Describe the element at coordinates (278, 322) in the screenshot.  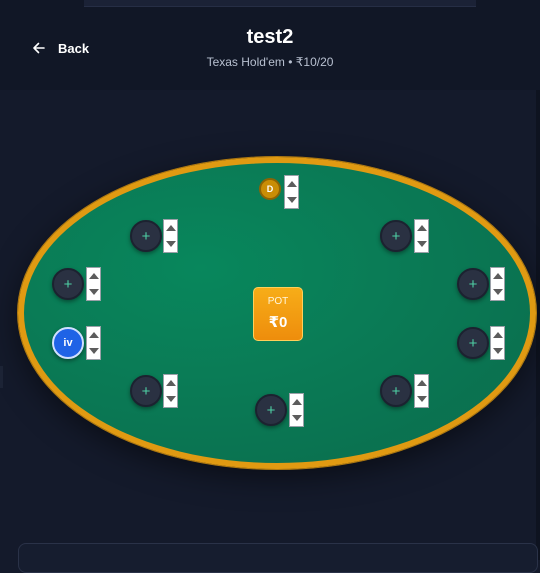
I see `pot-value: ₹0` at that location.